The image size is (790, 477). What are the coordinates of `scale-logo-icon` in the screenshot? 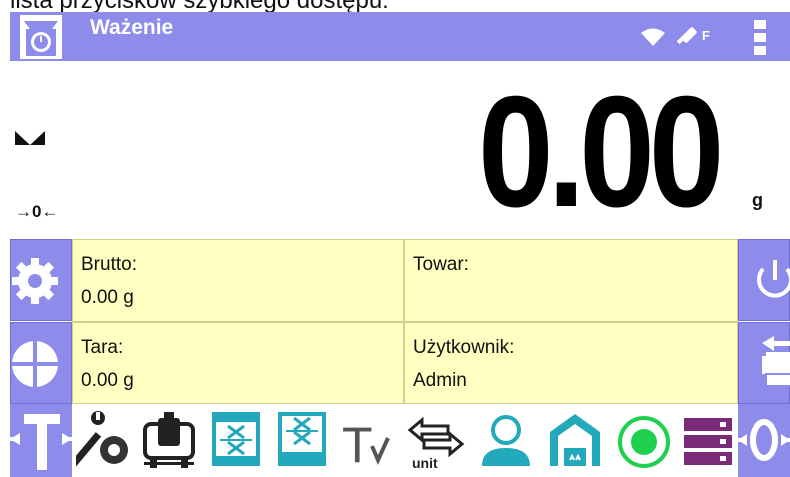 It's located at (41, 37).